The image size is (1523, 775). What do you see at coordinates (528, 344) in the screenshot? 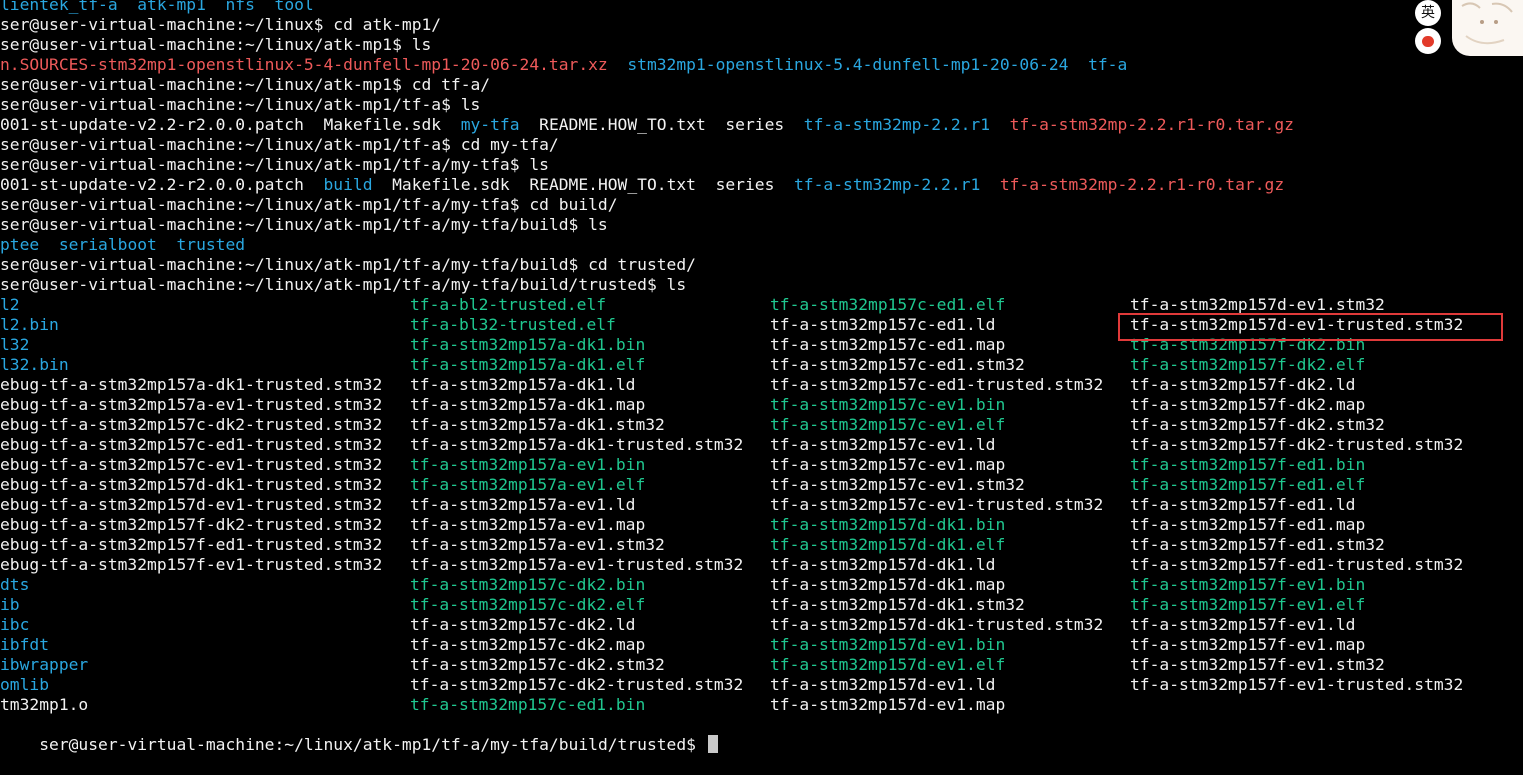
I see `file-entry: tf-a-stm32mp157a-dk1.bin` at bounding box center [528, 344].